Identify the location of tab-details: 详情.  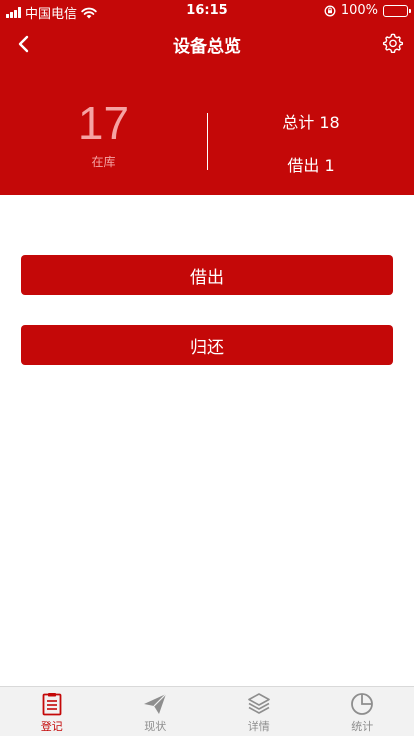
(259, 711).